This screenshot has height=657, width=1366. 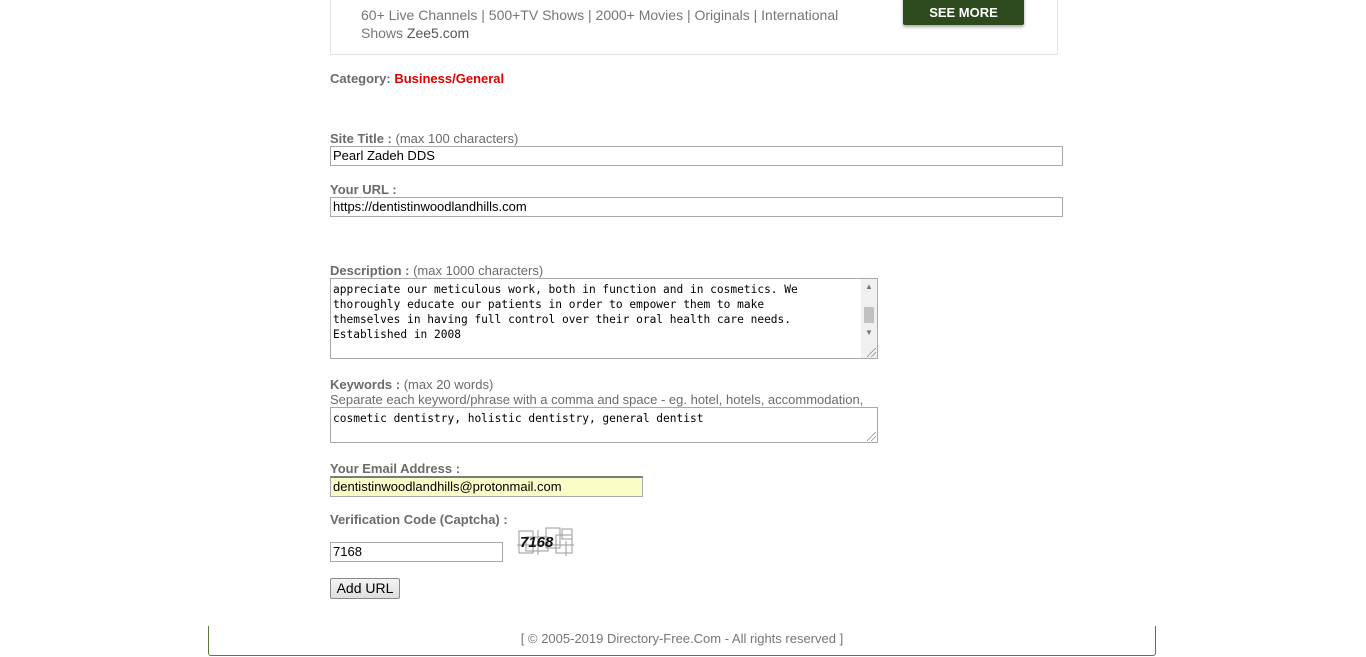 I want to click on site-title-hint: (max 100 characters), so click(x=457, y=138).